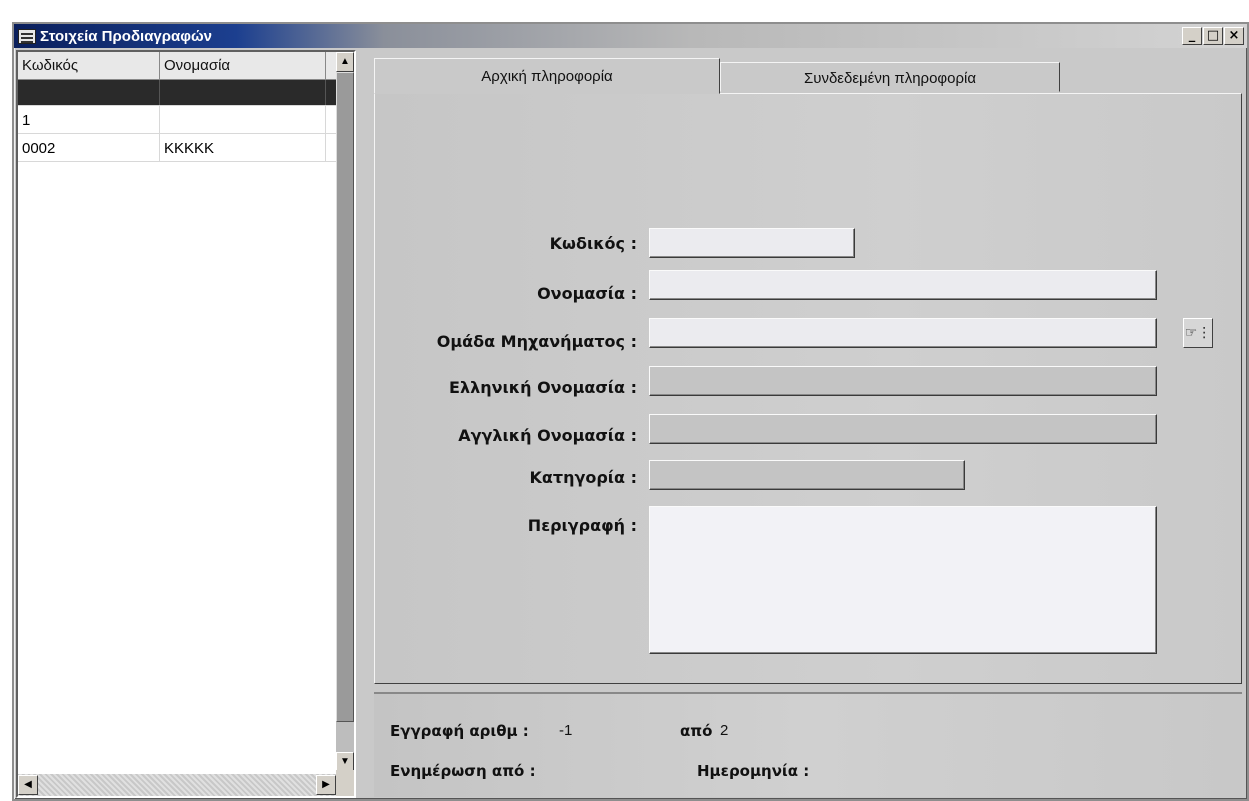 The image size is (1249, 801). I want to click on english-name-label: Αγγλική Ονομασία :, so click(547, 435).